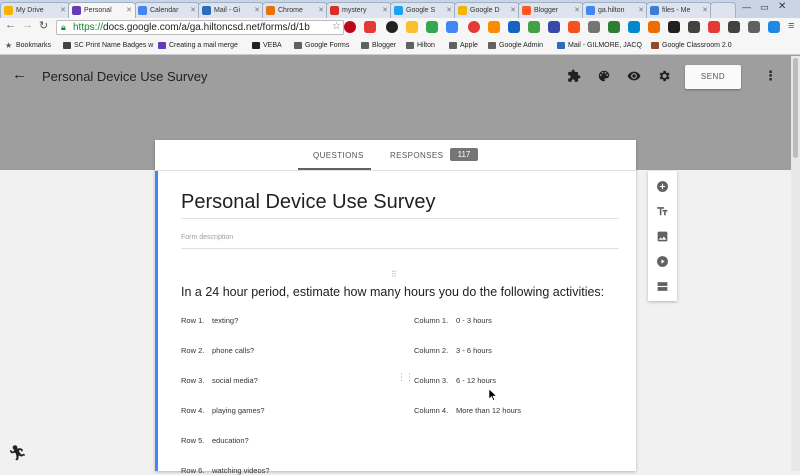 This screenshot has width=800, height=475. I want to click on form-description-input: Form description, so click(207, 237).